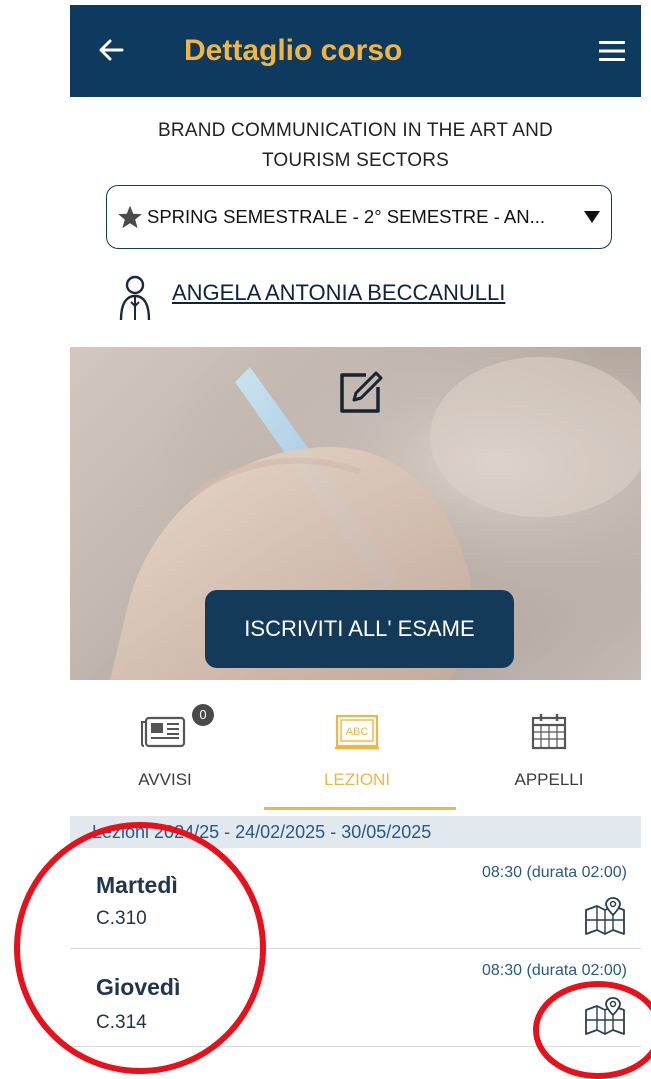  Describe the element at coordinates (203, 715) in the screenshot. I see `notification-badge: 0` at that location.